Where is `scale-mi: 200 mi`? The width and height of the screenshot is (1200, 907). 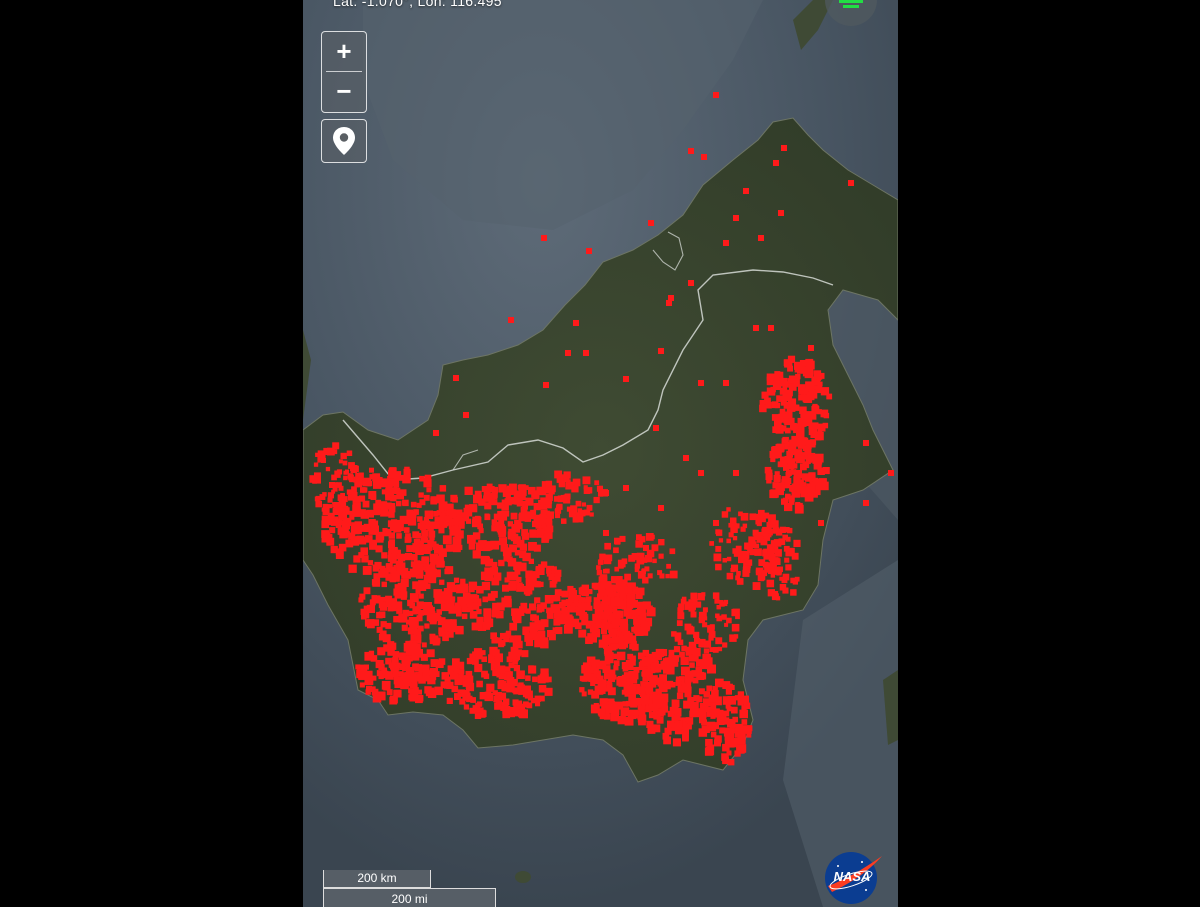 scale-mi: 200 mi is located at coordinates (409, 897).